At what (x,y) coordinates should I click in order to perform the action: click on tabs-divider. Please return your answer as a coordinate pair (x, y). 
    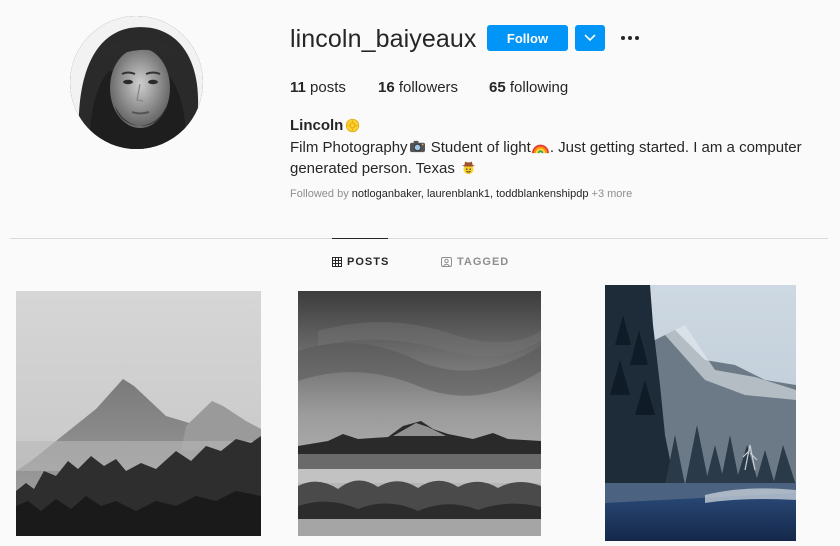
    Looking at the image, I should click on (419, 238).